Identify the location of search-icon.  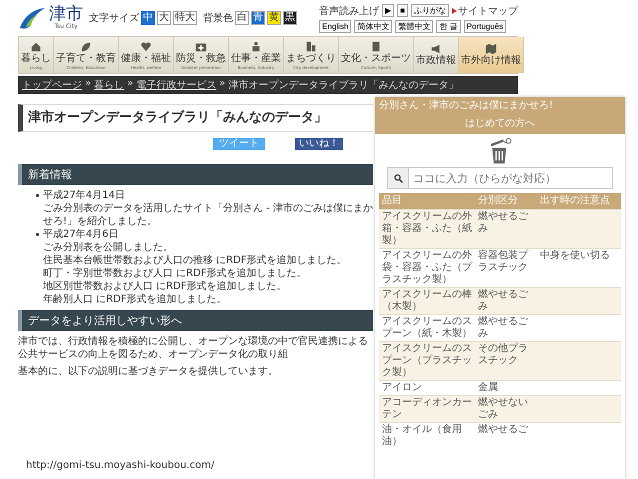
(398, 178).